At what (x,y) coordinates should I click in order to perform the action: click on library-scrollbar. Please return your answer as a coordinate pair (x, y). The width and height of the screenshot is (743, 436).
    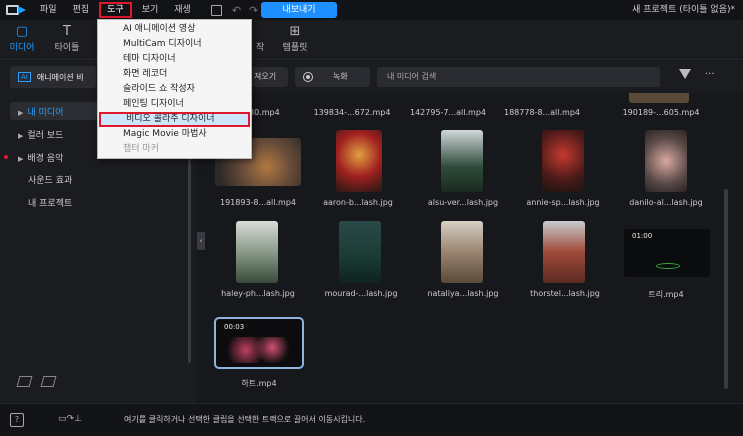
    Looking at the image, I should click on (726, 289).